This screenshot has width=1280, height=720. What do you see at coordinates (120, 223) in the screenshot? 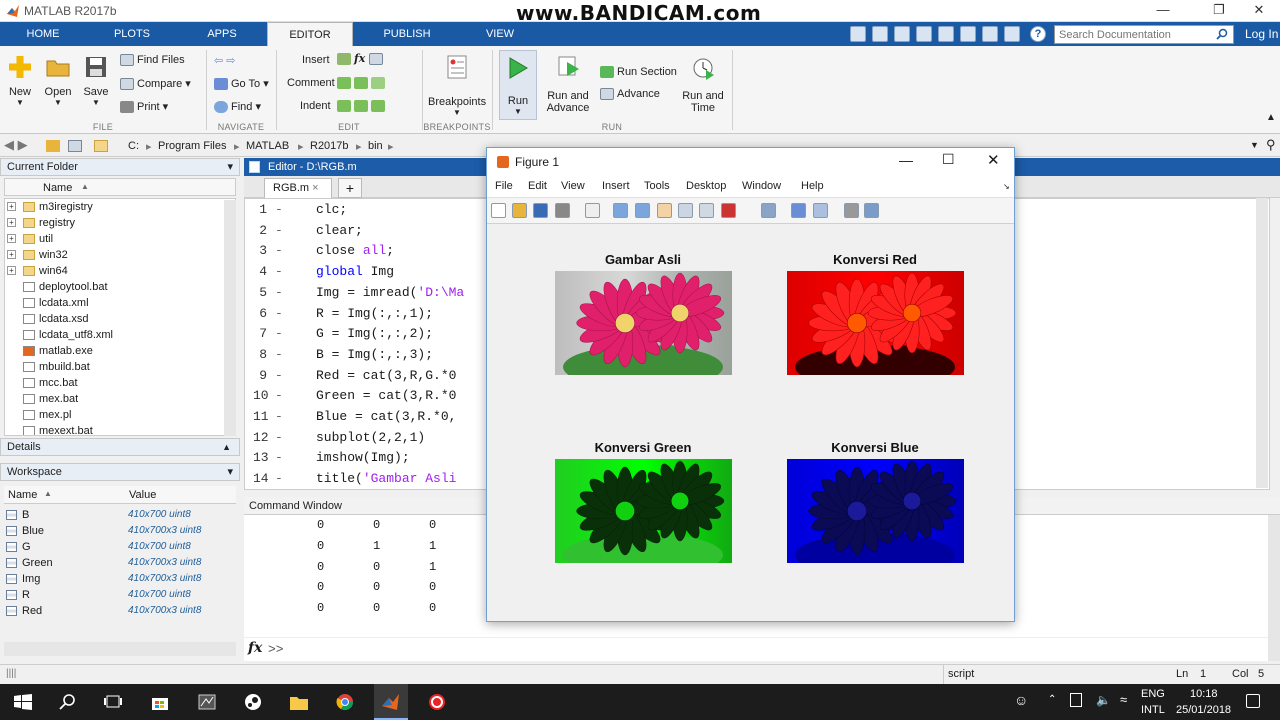
I see `list-item: + registry` at bounding box center [120, 223].